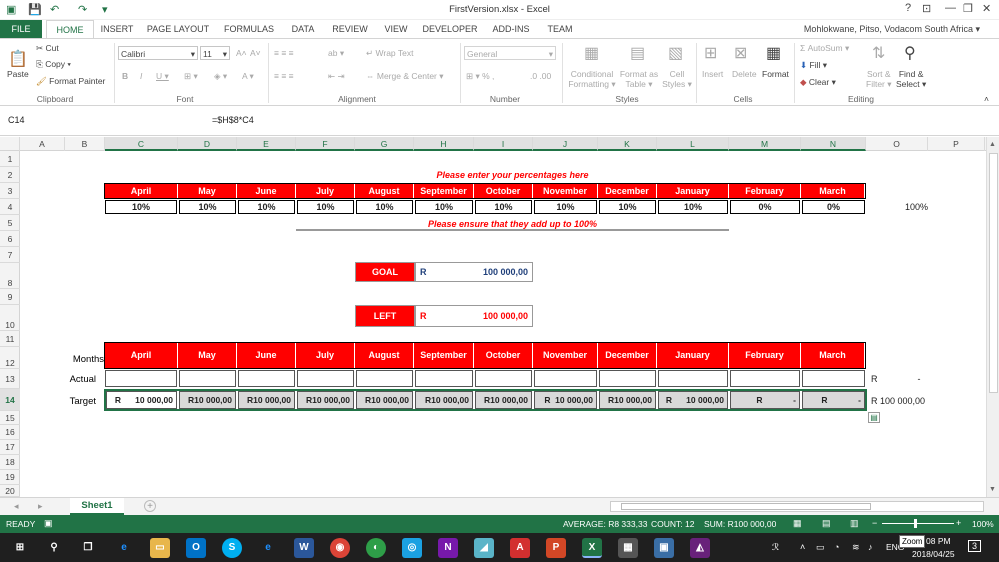  What do you see at coordinates (833, 144) in the screenshot?
I see `column-header-n: N` at bounding box center [833, 144].